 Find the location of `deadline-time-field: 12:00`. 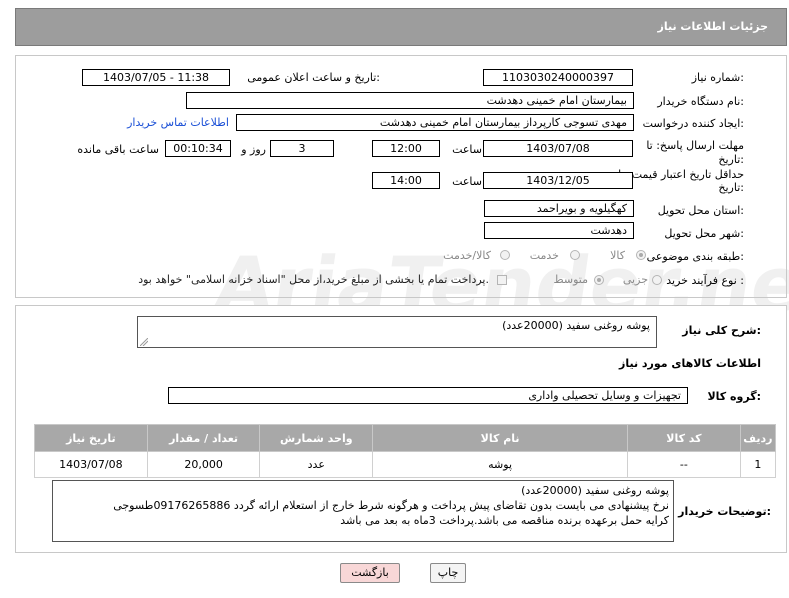

deadline-time-field: 12:00 is located at coordinates (406, 148).